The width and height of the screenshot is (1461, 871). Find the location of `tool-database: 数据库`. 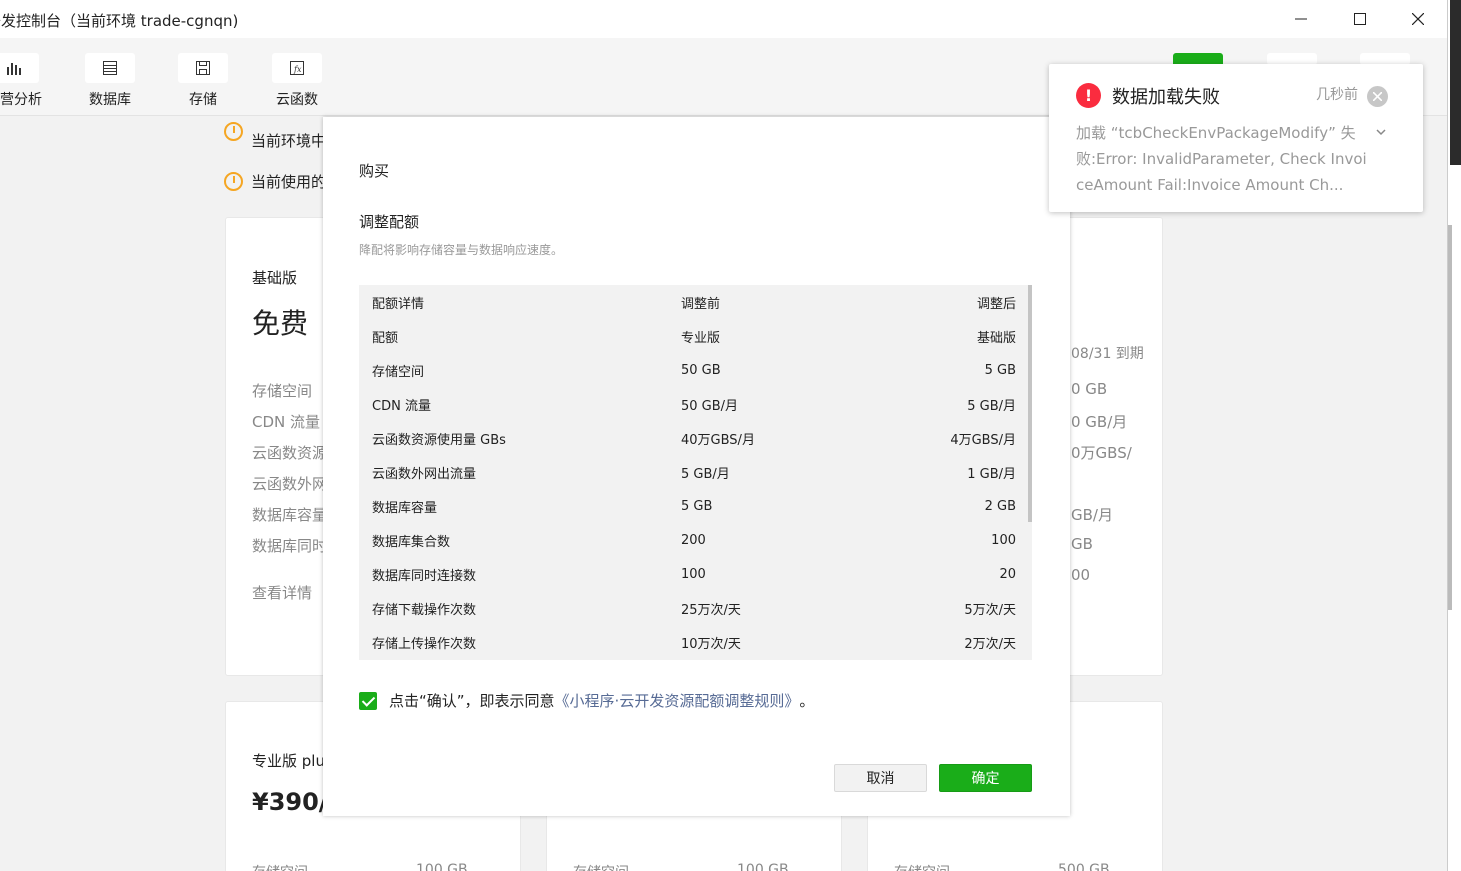

tool-database: 数据库 is located at coordinates (110, 81).